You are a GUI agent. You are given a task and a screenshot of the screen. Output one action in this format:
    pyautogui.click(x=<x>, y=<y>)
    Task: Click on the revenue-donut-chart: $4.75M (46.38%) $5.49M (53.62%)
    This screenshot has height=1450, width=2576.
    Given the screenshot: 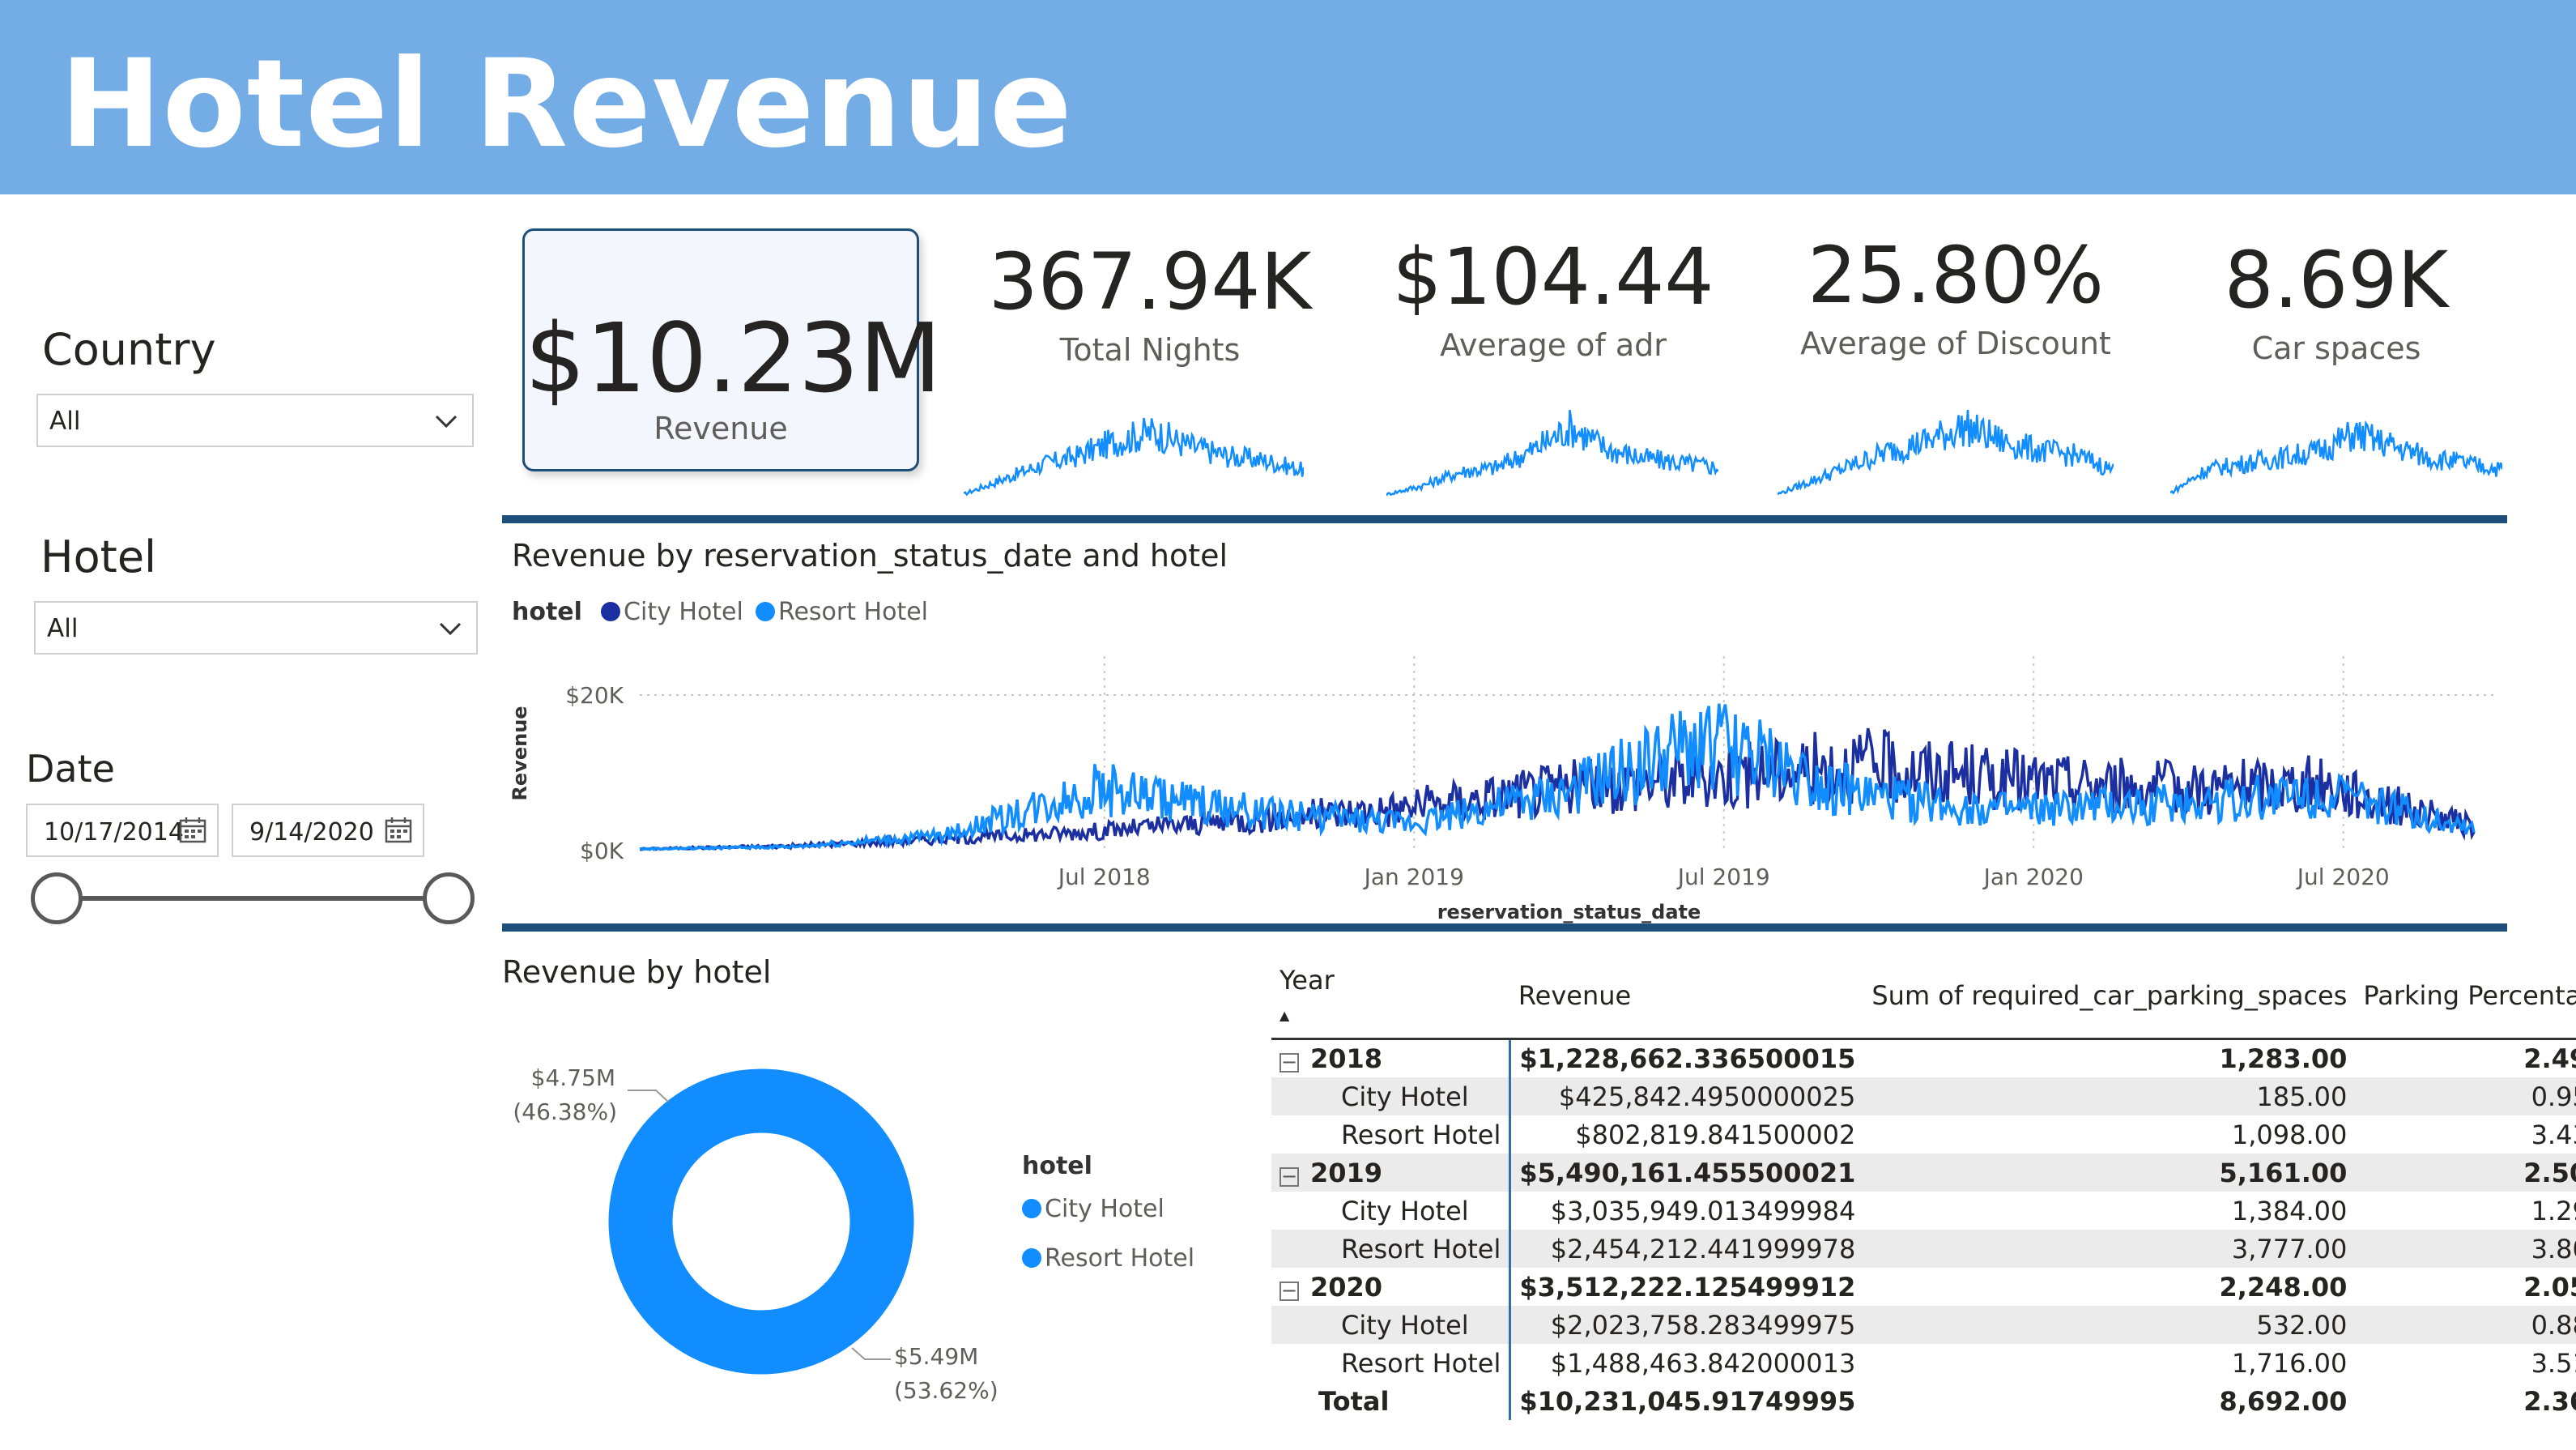 What is the action you would take?
    pyautogui.click(x=793, y=1227)
    